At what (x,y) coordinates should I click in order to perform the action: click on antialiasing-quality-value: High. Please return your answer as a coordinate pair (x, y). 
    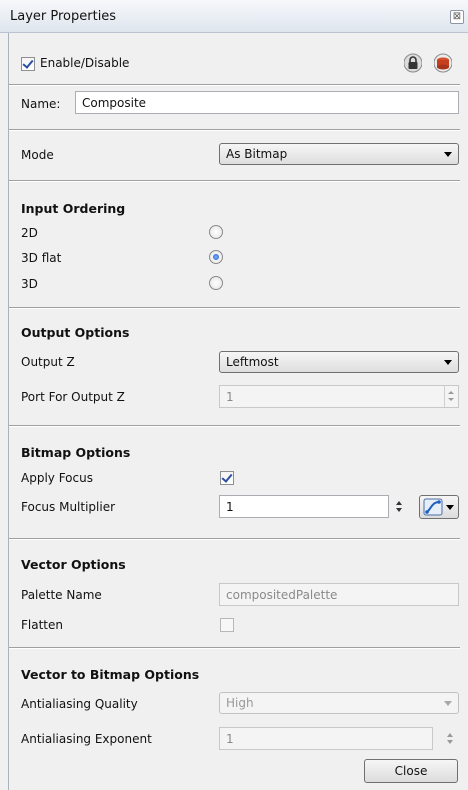
    Looking at the image, I should click on (240, 703).